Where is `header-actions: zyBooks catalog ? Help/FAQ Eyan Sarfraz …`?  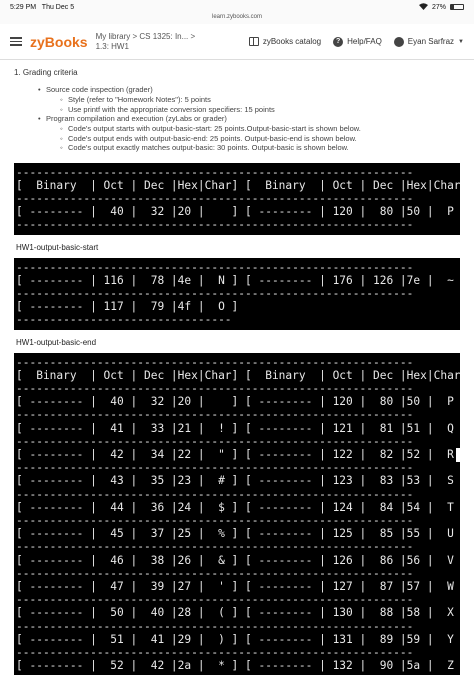
header-actions: zyBooks catalog ? Help/FAQ Eyan Sarfraz … is located at coordinates (356, 41).